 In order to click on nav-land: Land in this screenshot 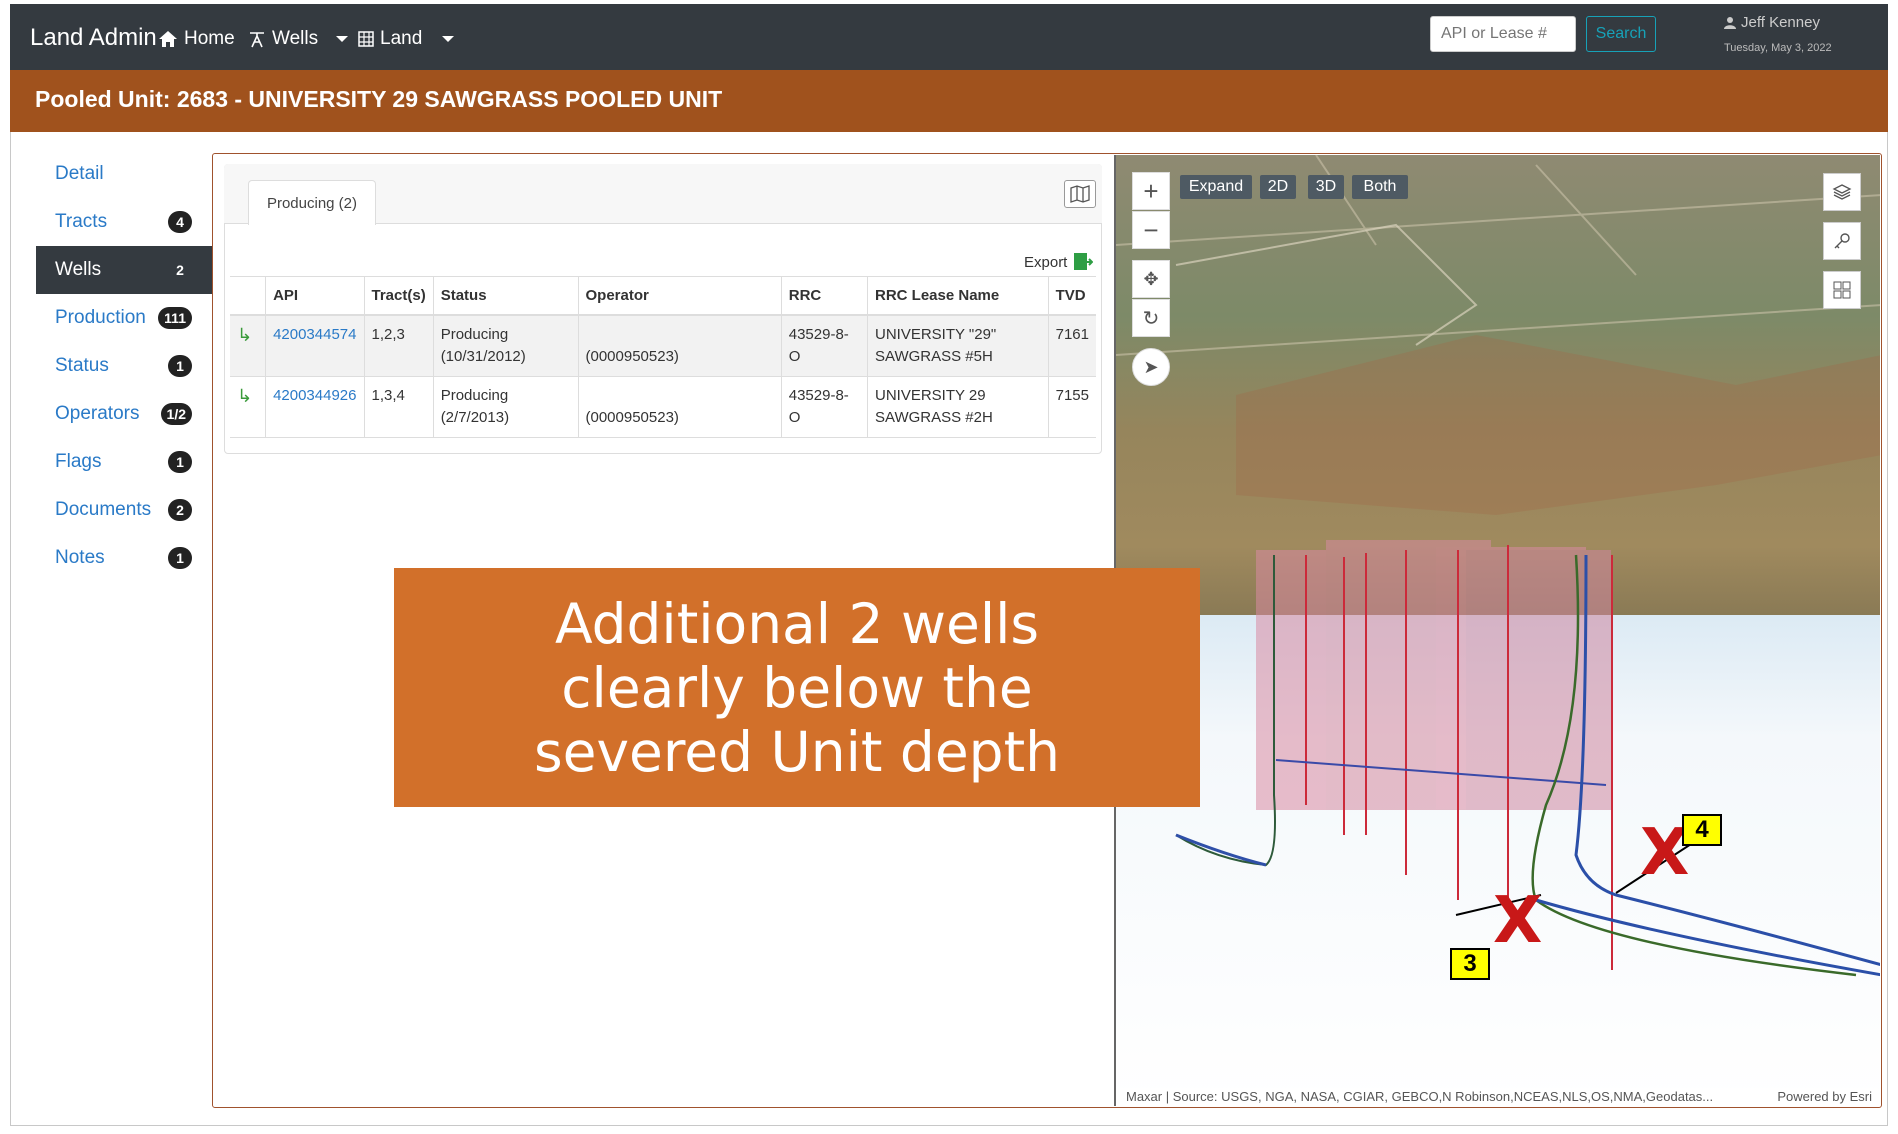, I will do `click(390, 39)`.